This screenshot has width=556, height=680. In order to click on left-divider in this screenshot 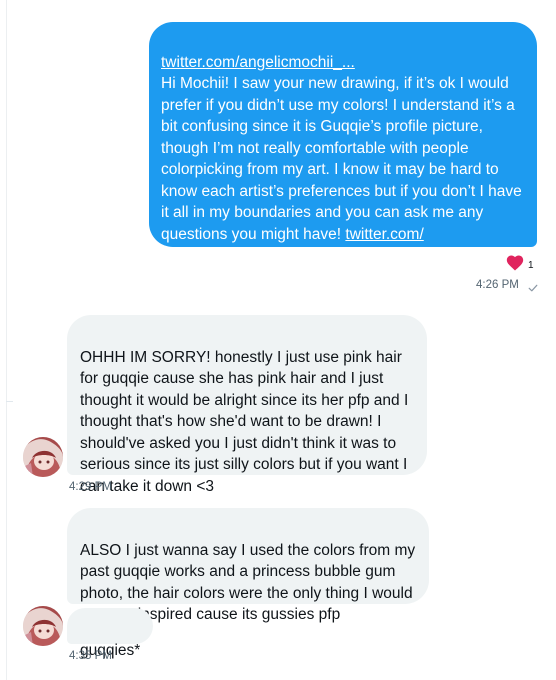, I will do `click(9, 340)`.